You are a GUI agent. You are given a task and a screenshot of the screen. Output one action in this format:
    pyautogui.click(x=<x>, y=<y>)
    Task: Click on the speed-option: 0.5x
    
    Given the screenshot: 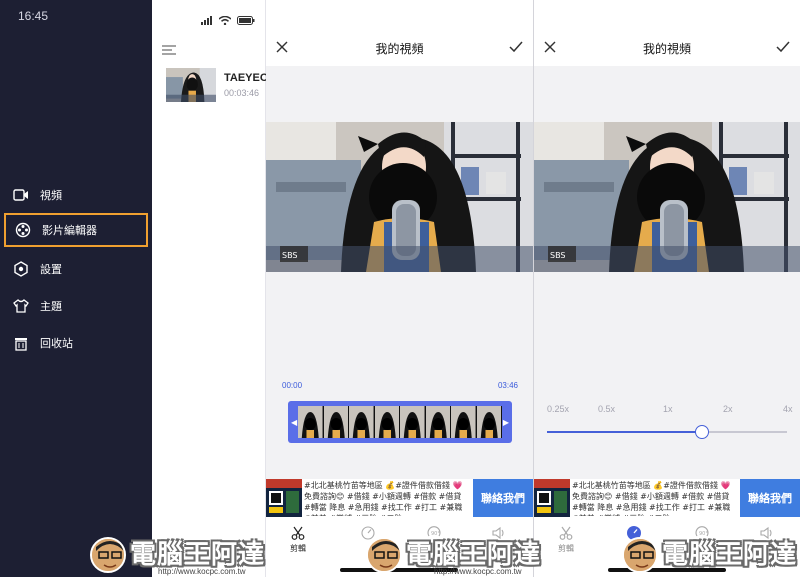 What is the action you would take?
    pyautogui.click(x=606, y=409)
    